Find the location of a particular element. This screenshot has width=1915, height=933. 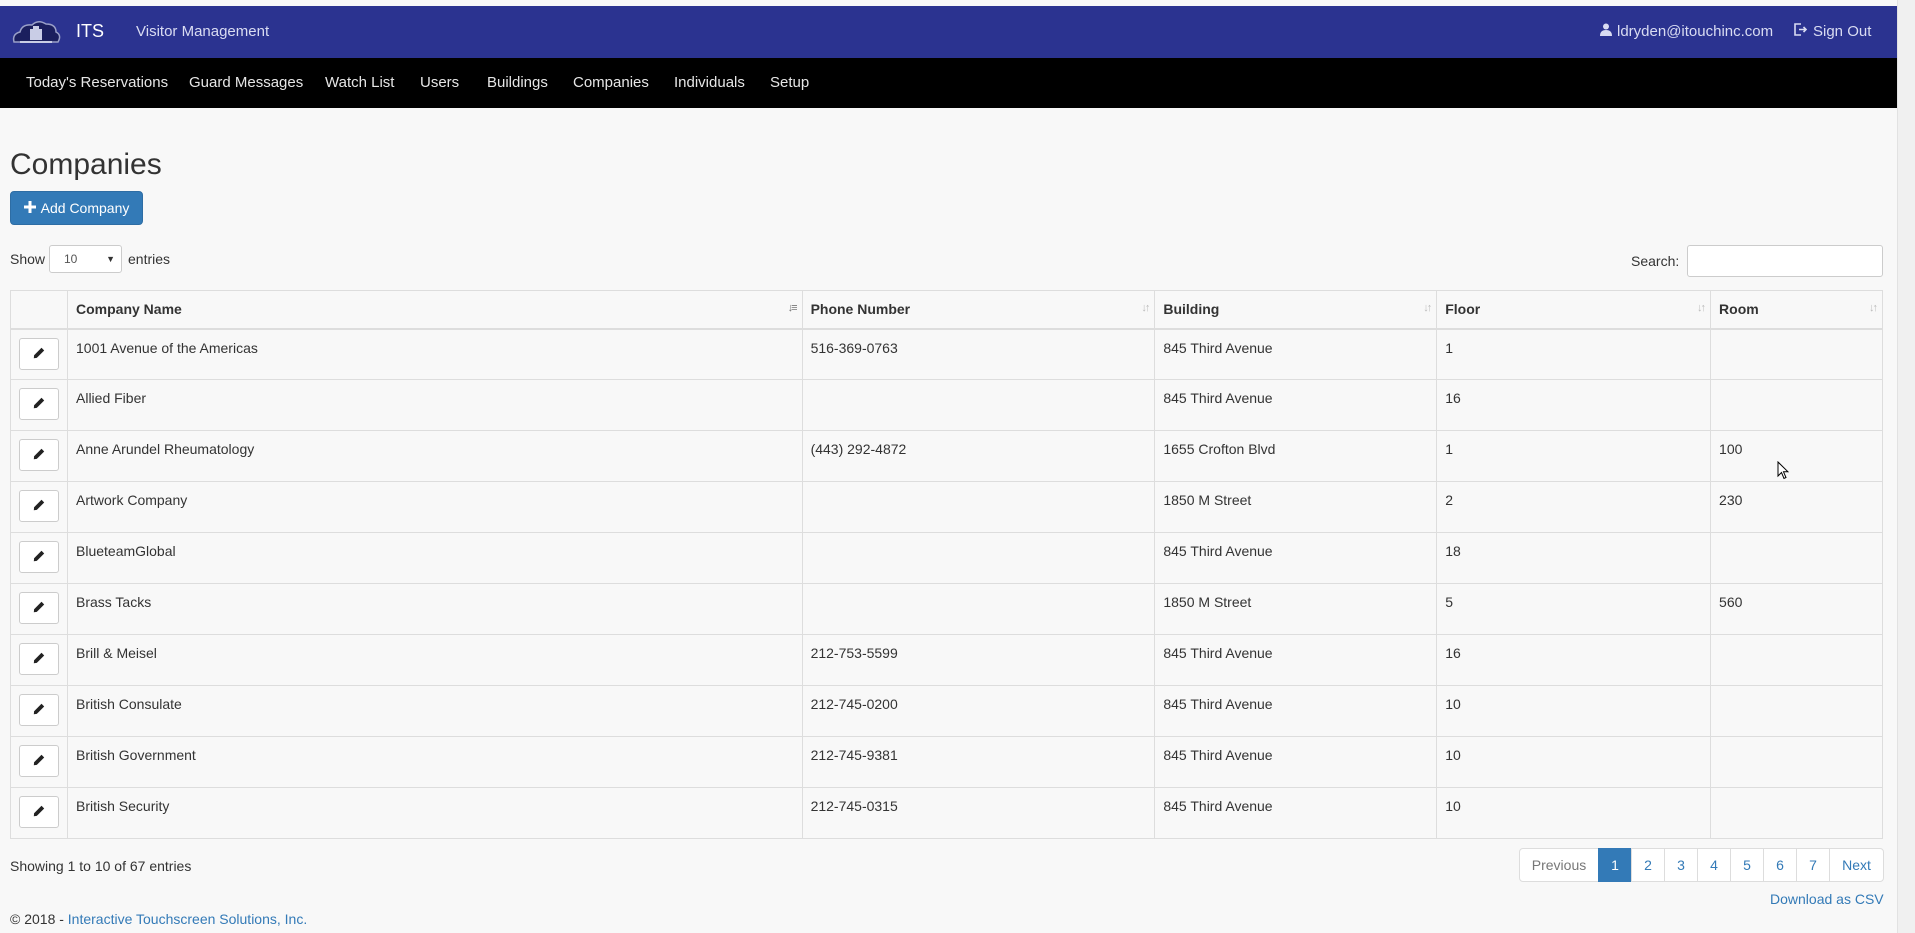

company-name-cell: Artwork Company is located at coordinates (435, 507).